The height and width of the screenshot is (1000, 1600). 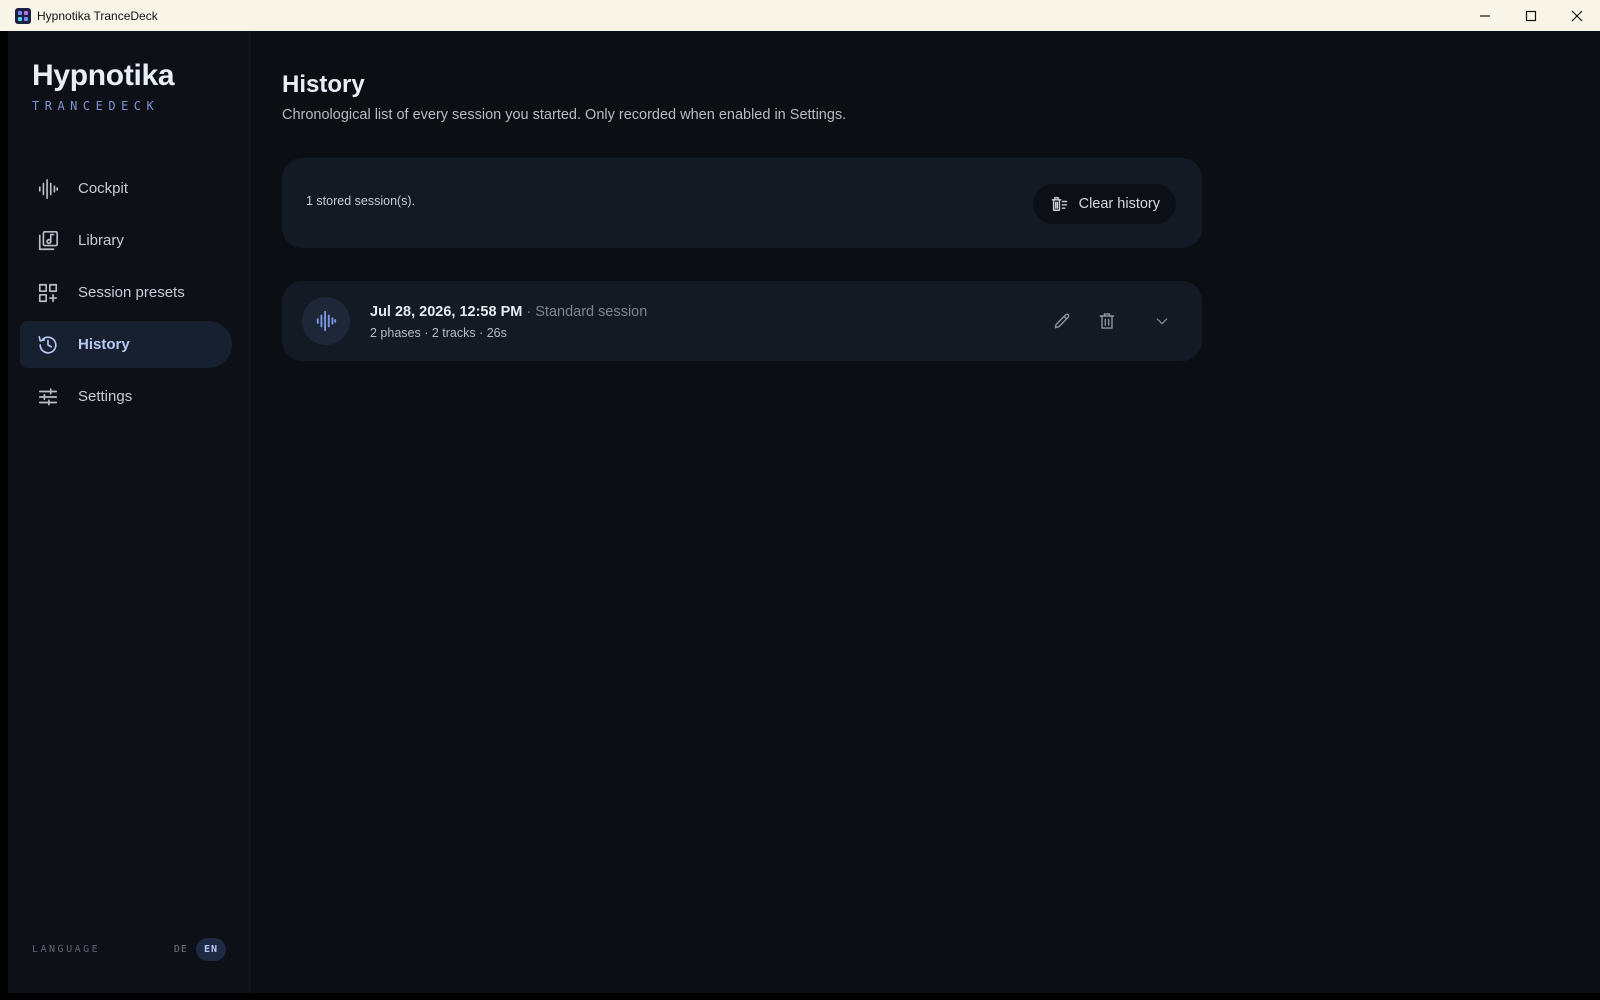 I want to click on brand: Hypnotika TRANCEDECK, so click(x=103, y=86).